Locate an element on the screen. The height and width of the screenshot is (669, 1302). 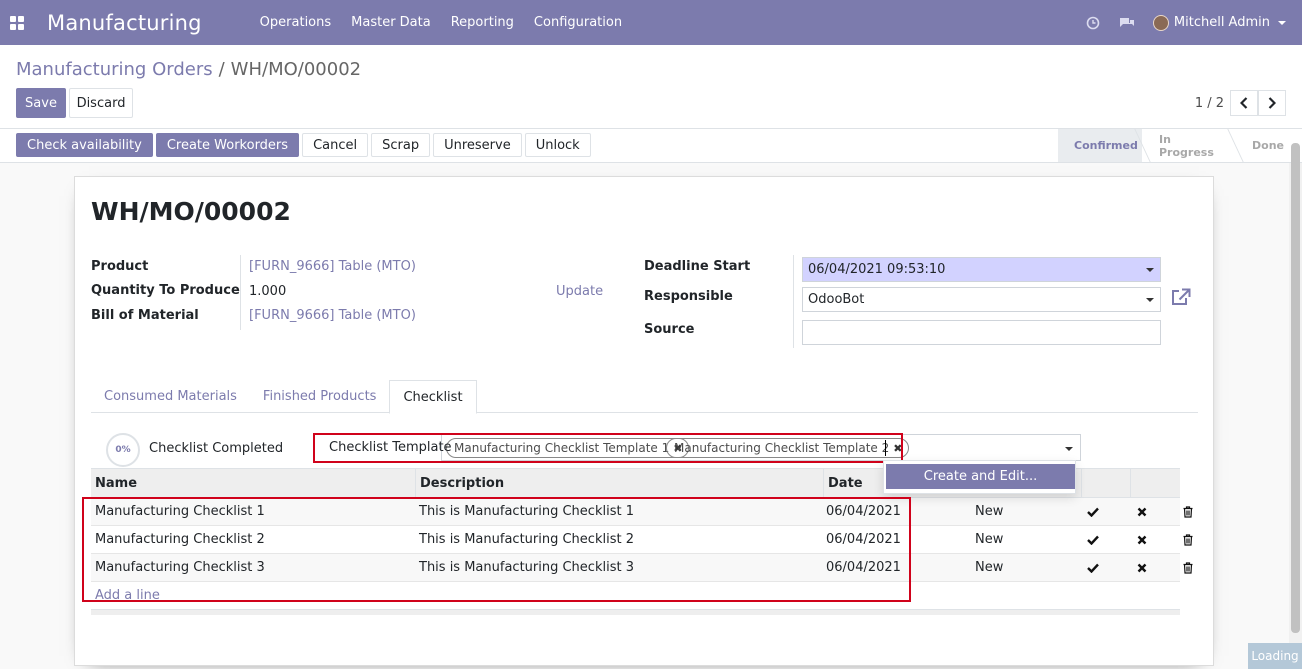
checklist-completed-label: Checklist Completed is located at coordinates (216, 448).